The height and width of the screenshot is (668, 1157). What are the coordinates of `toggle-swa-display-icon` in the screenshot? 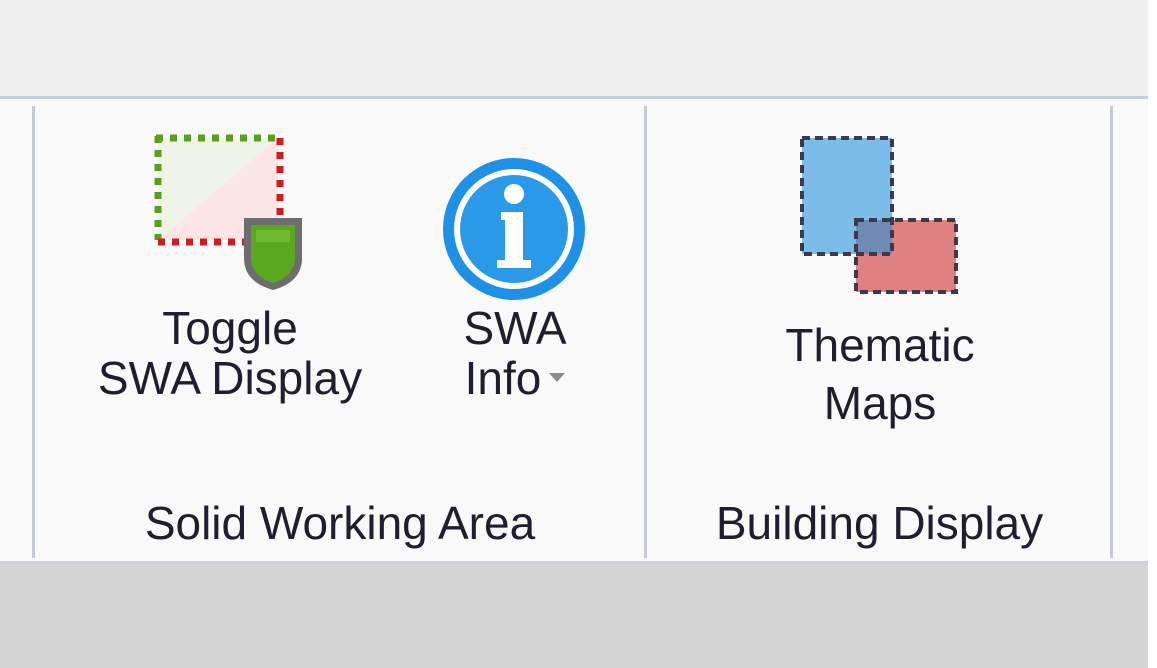 It's located at (228, 212).